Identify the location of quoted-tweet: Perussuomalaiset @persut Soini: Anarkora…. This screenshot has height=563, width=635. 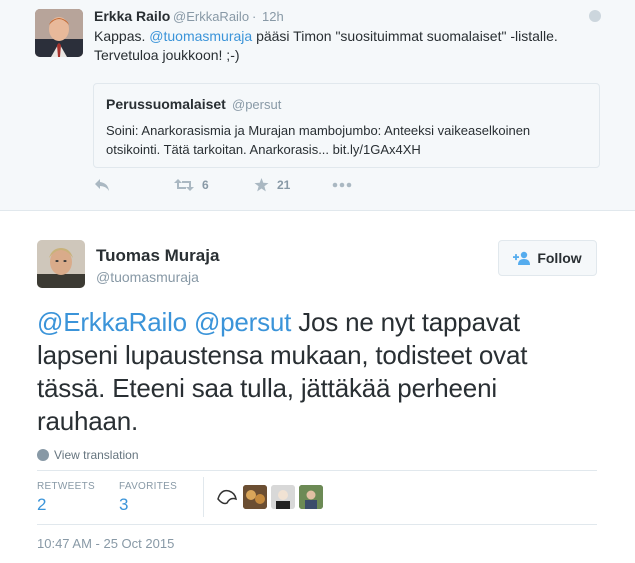
(346, 125).